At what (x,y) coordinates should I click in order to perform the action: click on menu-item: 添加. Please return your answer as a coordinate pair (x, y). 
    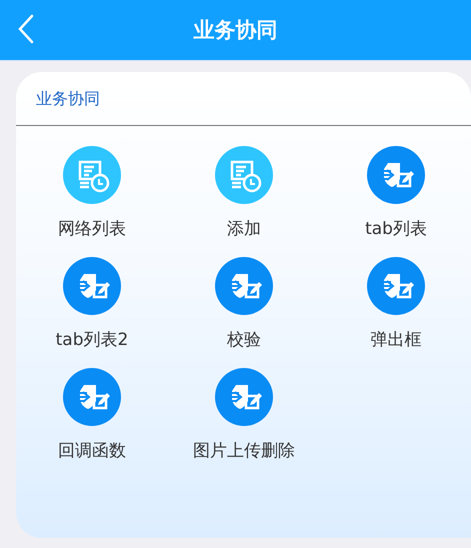
    Looking at the image, I should click on (244, 193).